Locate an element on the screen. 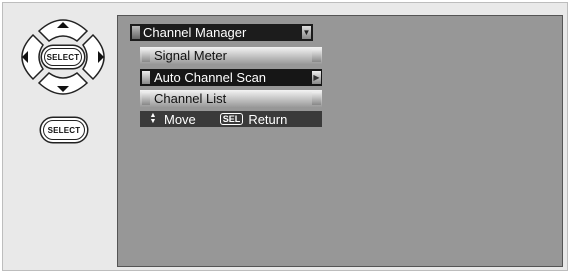 The image size is (572, 275). menu-title-bar: Channel Manager ▼ is located at coordinates (221, 32).